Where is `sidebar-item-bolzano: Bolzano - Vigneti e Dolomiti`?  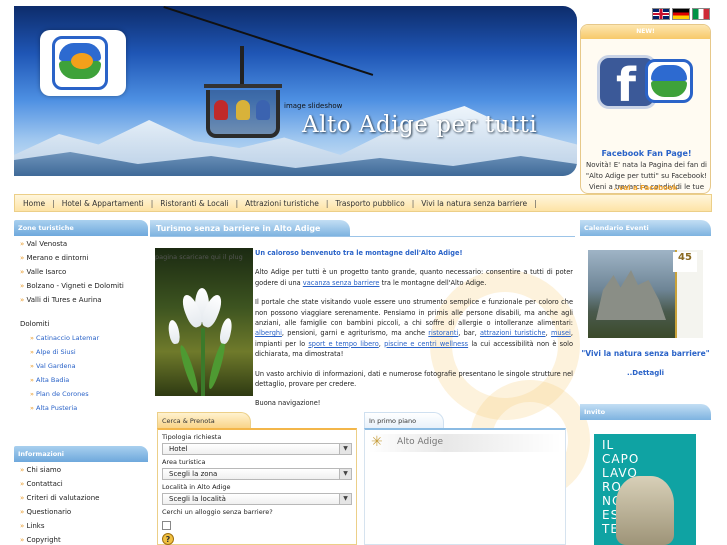
sidebar-item-bolzano: Bolzano - Vigneti e Dolomiti is located at coordinates (81, 286).